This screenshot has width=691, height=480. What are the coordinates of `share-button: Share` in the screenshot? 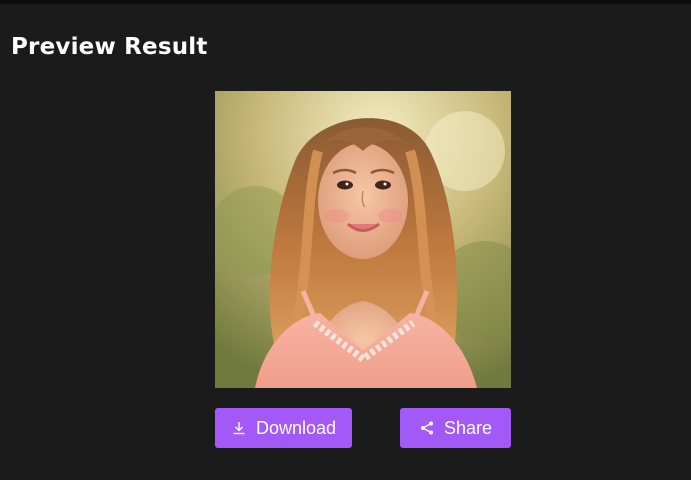 It's located at (455, 428).